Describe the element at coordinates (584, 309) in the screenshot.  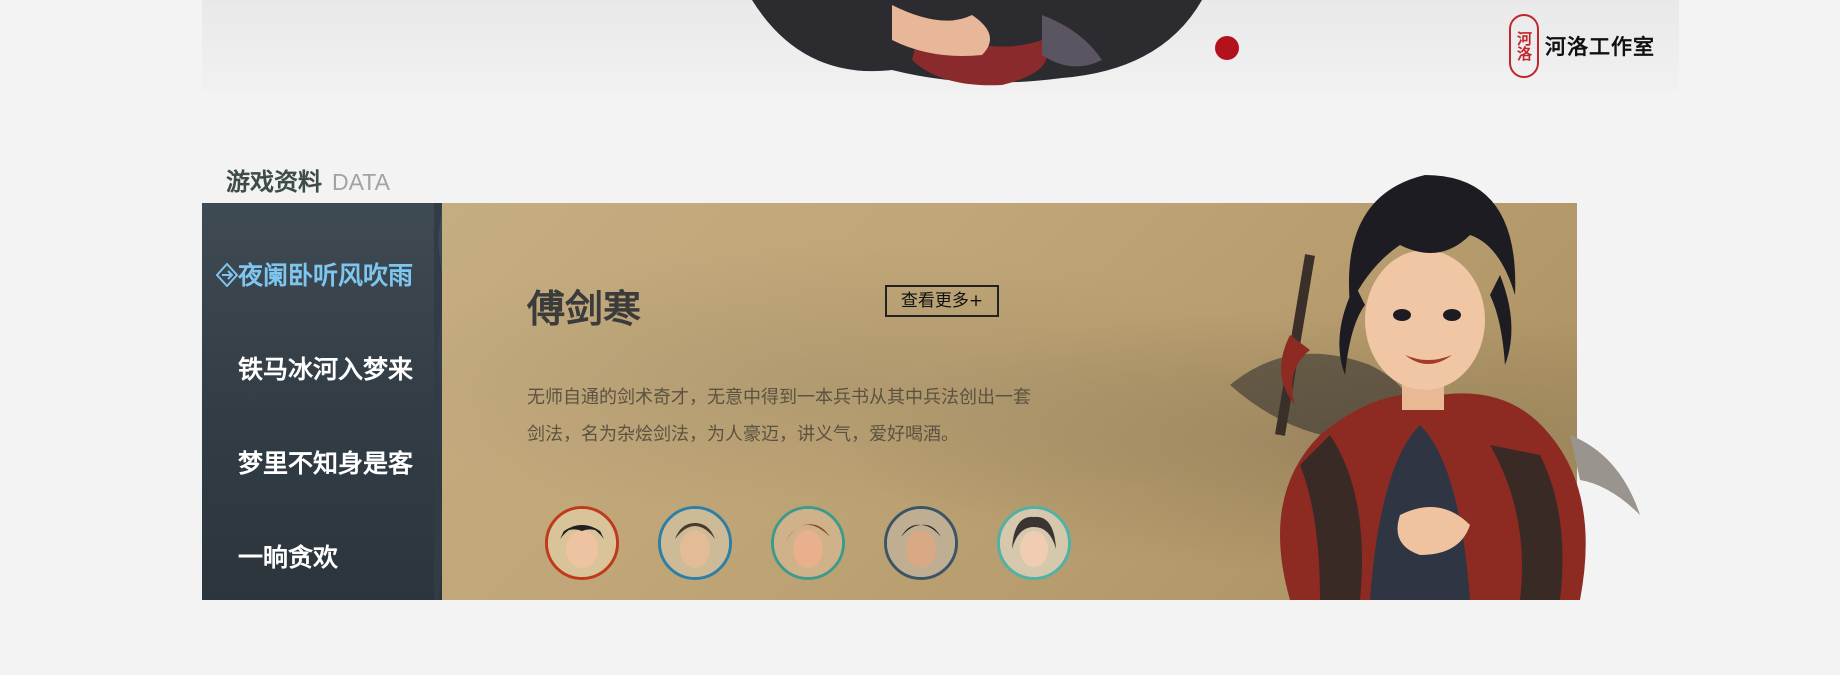
I see `character-name: 傅剑寒` at that location.